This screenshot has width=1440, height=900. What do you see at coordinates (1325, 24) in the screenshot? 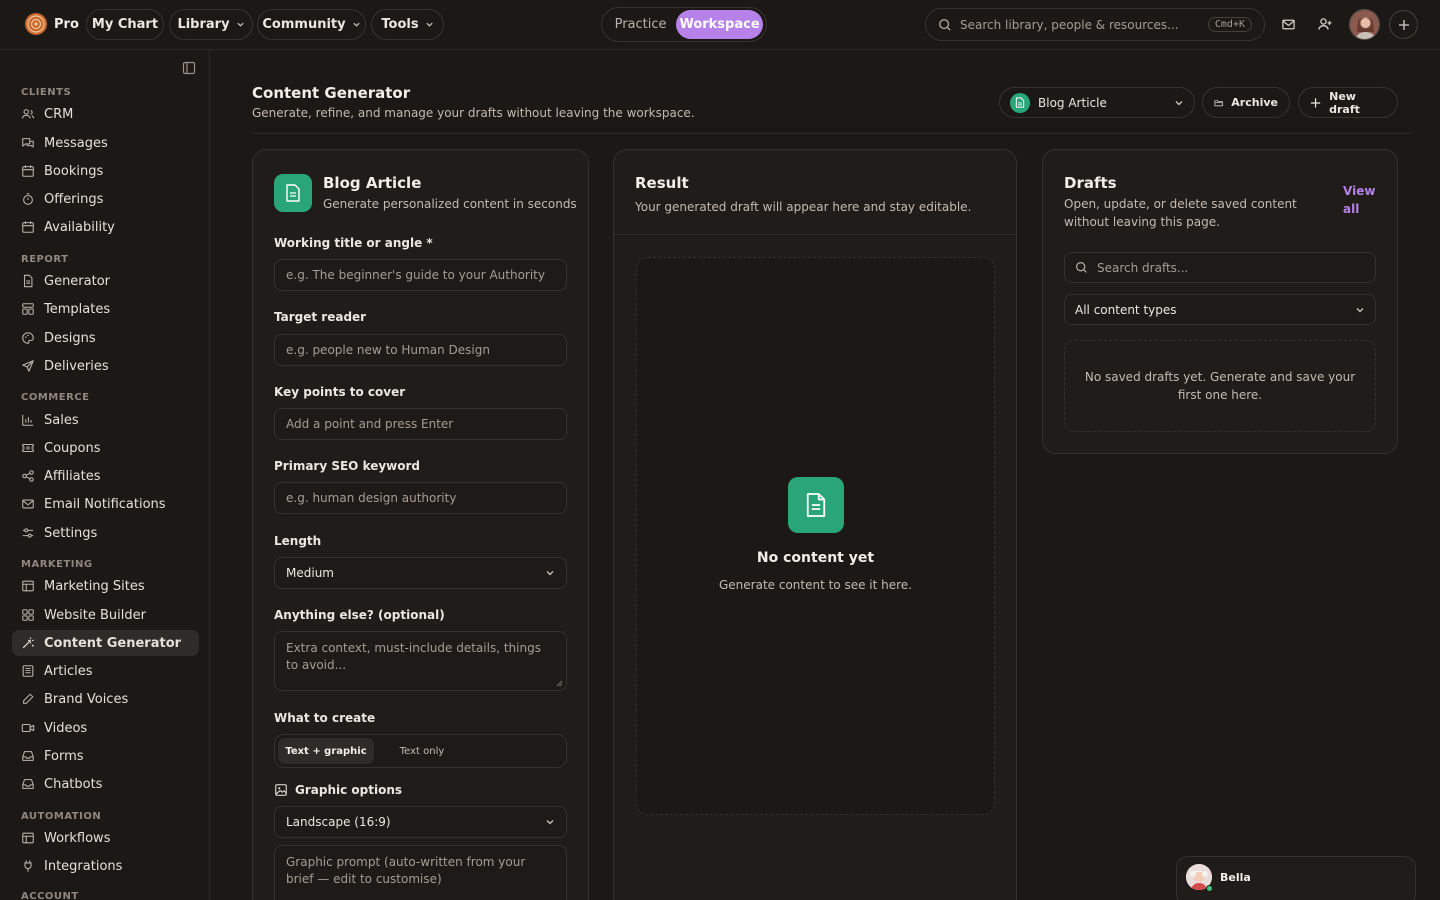
I see `add-user-icon` at bounding box center [1325, 24].